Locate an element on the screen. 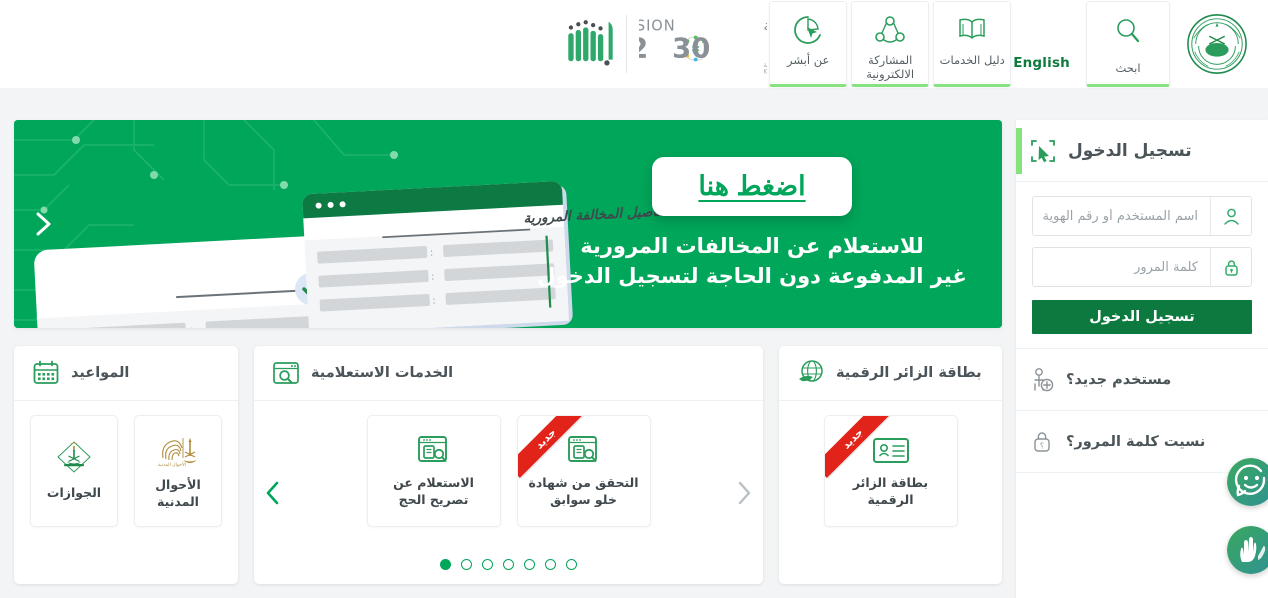 The height and width of the screenshot is (598, 1268). login-submit-button: تسجيل الدخول is located at coordinates (1142, 317).